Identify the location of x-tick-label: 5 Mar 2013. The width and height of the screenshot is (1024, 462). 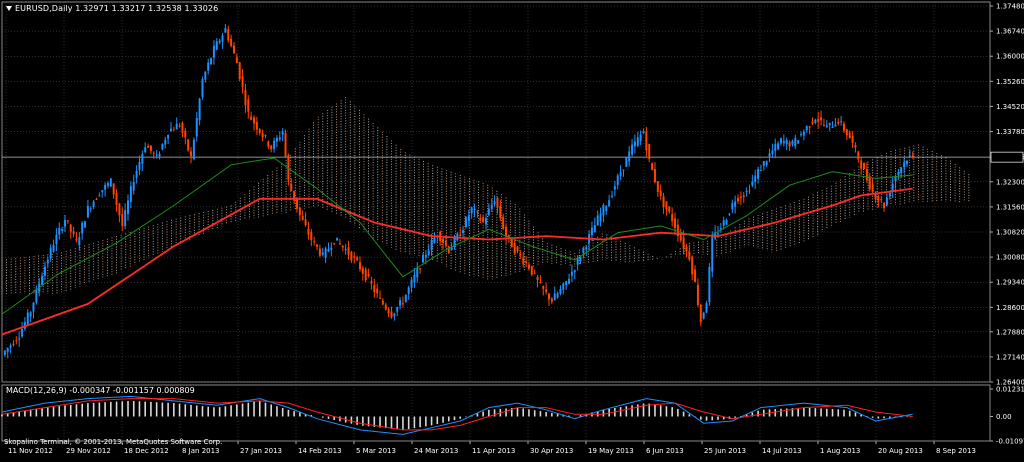
(376, 451).